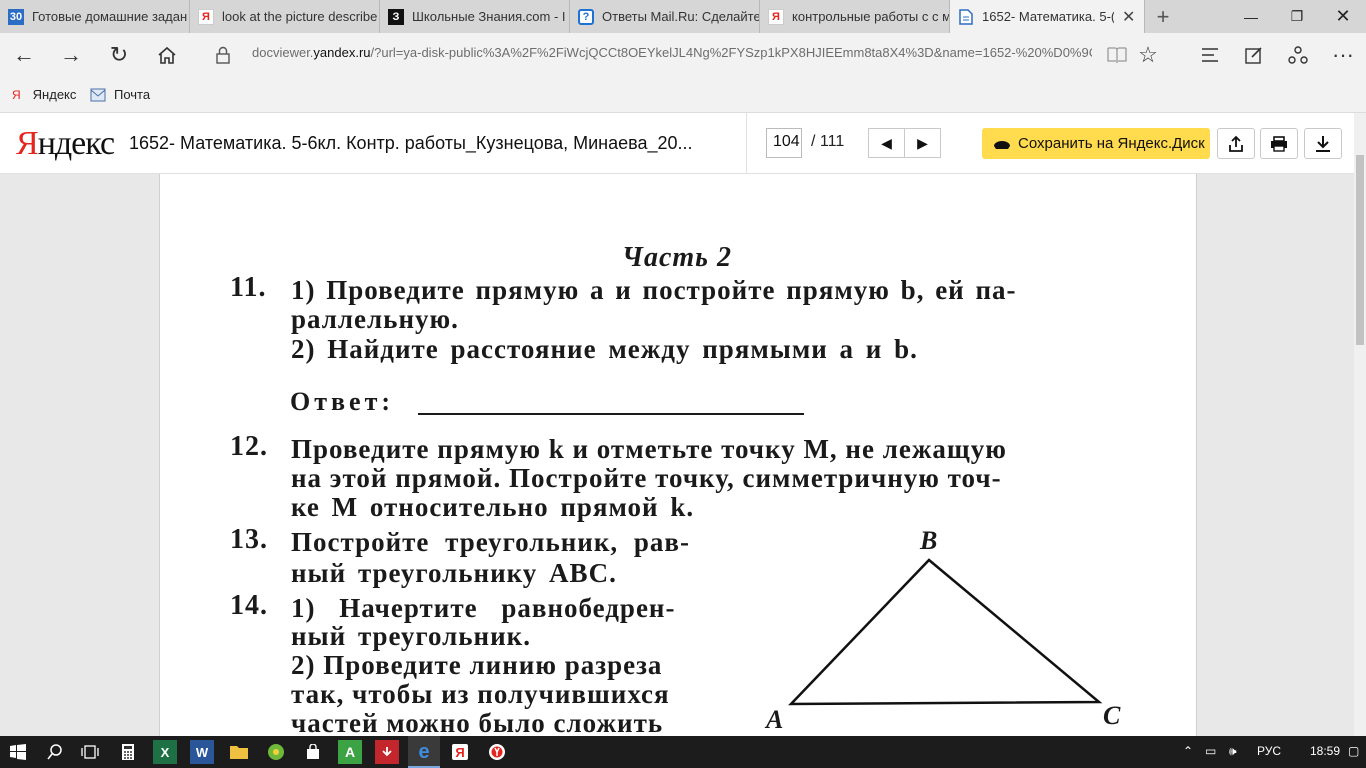  What do you see at coordinates (276, 752) in the screenshot?
I see `app-green-icon` at bounding box center [276, 752].